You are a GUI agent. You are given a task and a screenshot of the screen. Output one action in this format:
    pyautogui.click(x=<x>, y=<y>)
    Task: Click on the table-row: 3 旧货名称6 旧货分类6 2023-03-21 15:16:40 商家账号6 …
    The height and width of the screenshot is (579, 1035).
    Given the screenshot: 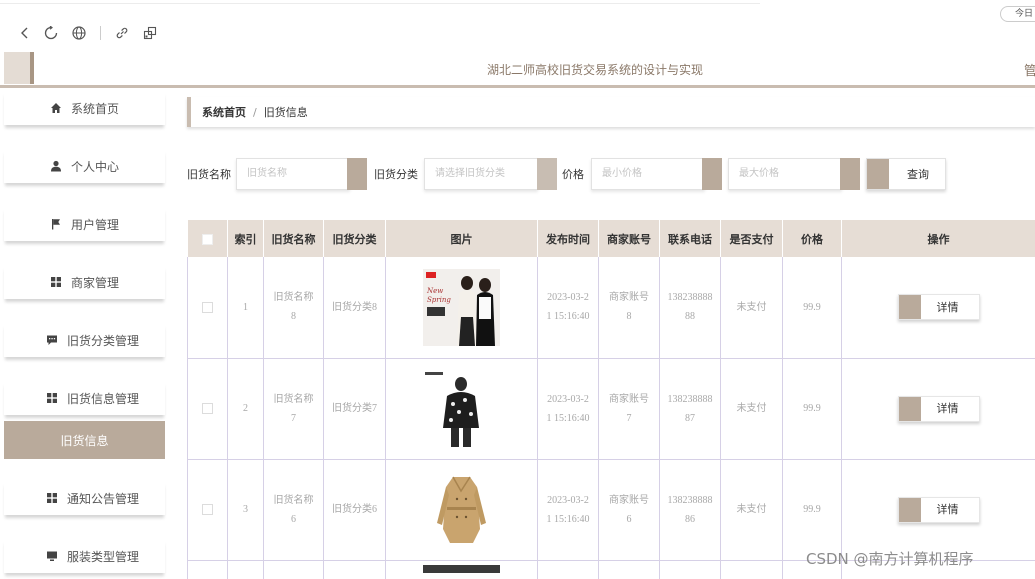 What is the action you would take?
    pyautogui.click(x=611, y=510)
    